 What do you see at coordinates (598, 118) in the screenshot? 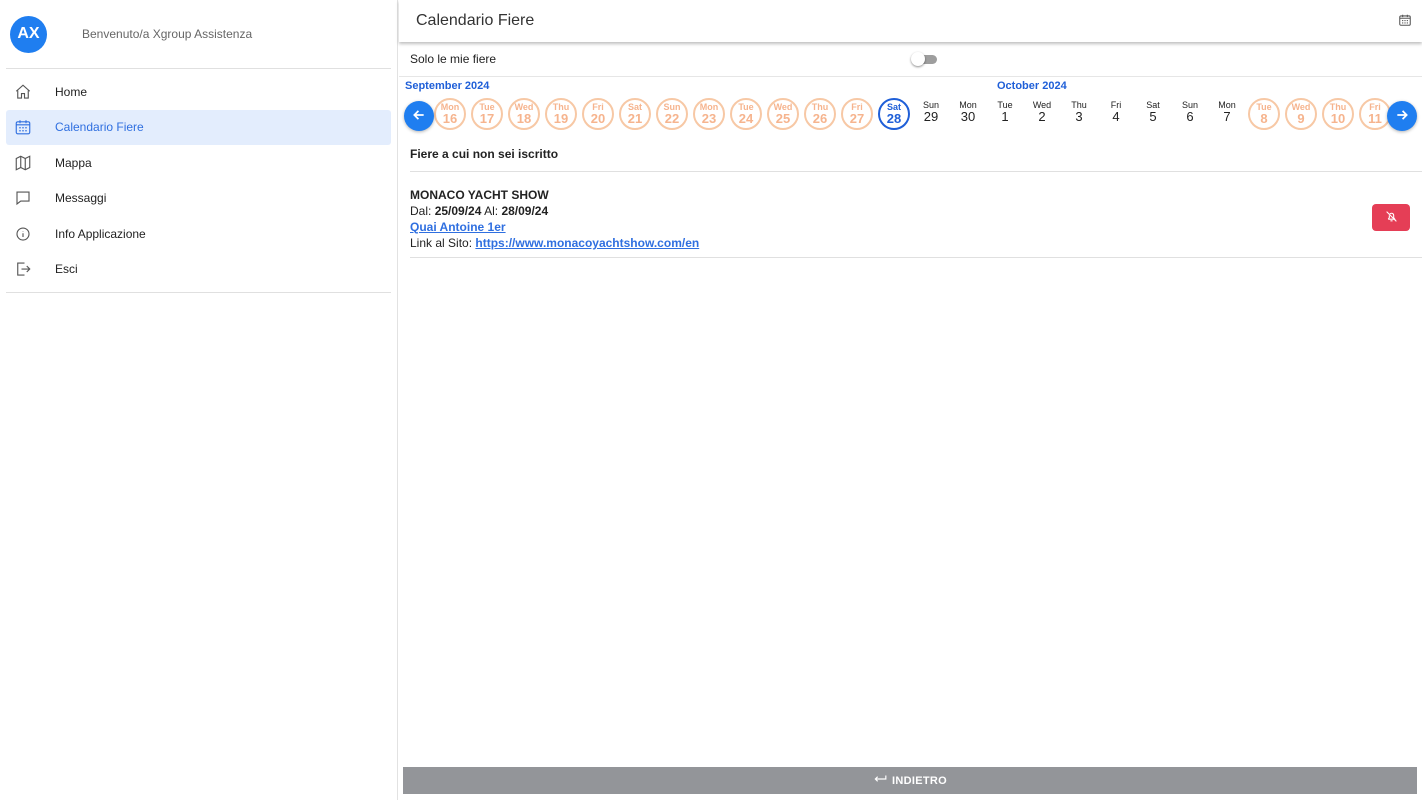
I see `day-number: 20` at bounding box center [598, 118].